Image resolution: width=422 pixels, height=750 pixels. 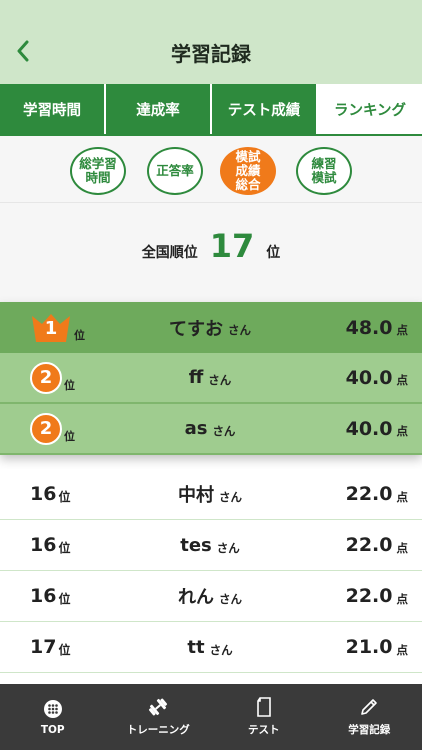 I want to click on nav-test: テスト, so click(x=264, y=717).